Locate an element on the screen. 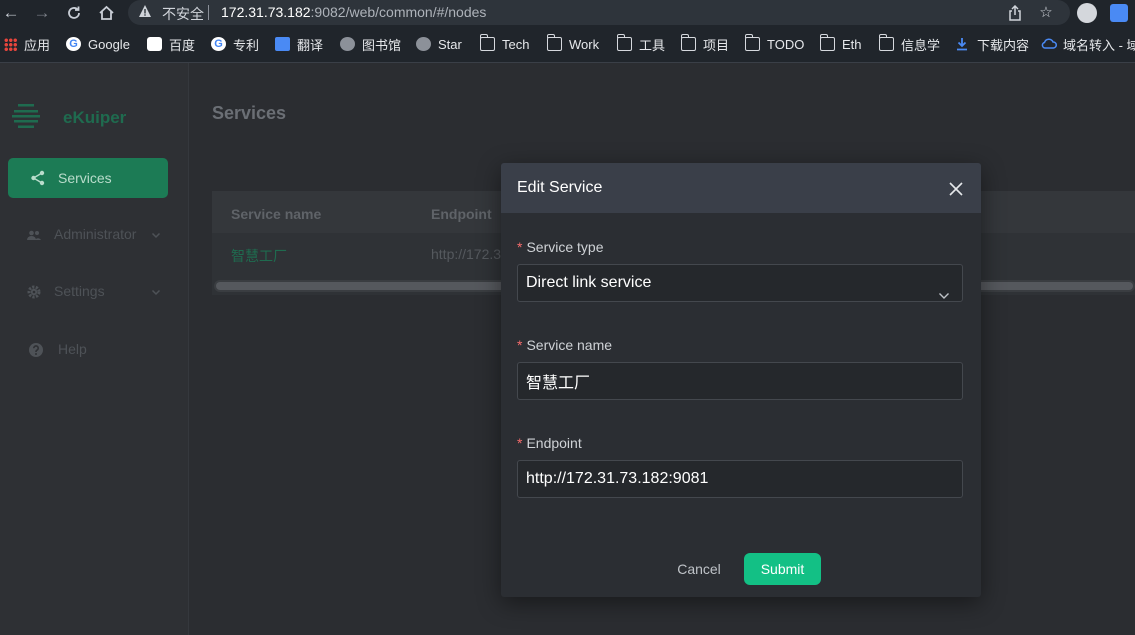 The height and width of the screenshot is (635, 1135). logo-text: eKuiper is located at coordinates (95, 117).